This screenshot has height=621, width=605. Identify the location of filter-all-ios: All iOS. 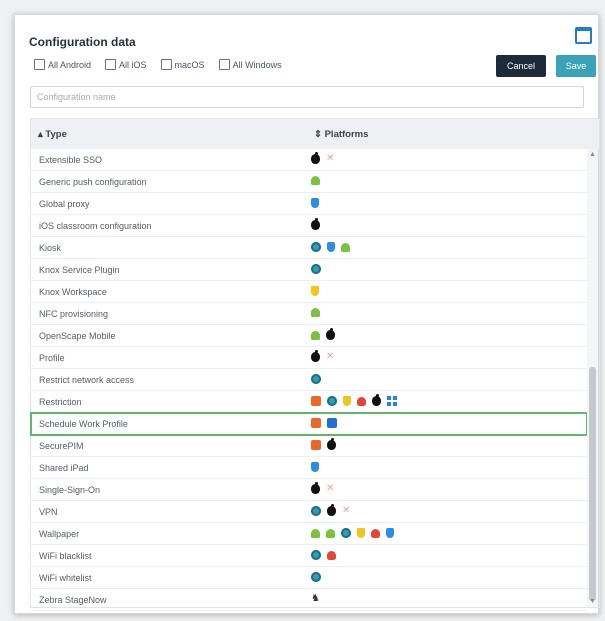
(126, 64).